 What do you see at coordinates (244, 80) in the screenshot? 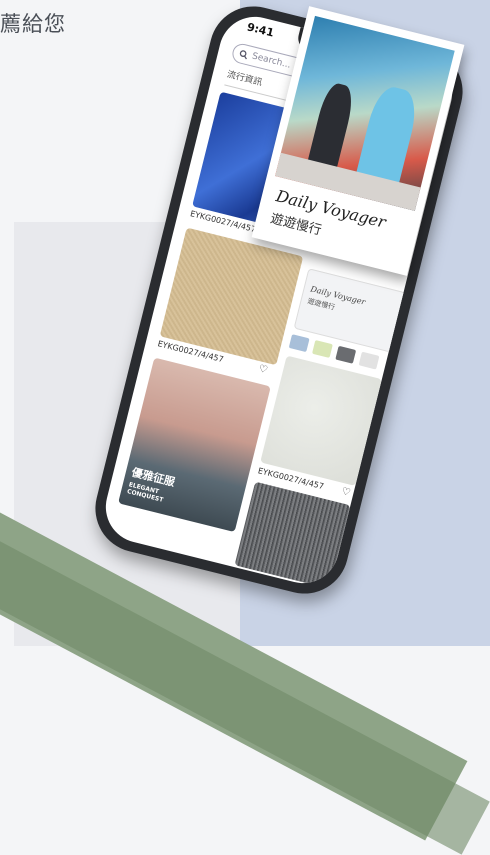
I see `tab-trends: 流行資訊` at bounding box center [244, 80].